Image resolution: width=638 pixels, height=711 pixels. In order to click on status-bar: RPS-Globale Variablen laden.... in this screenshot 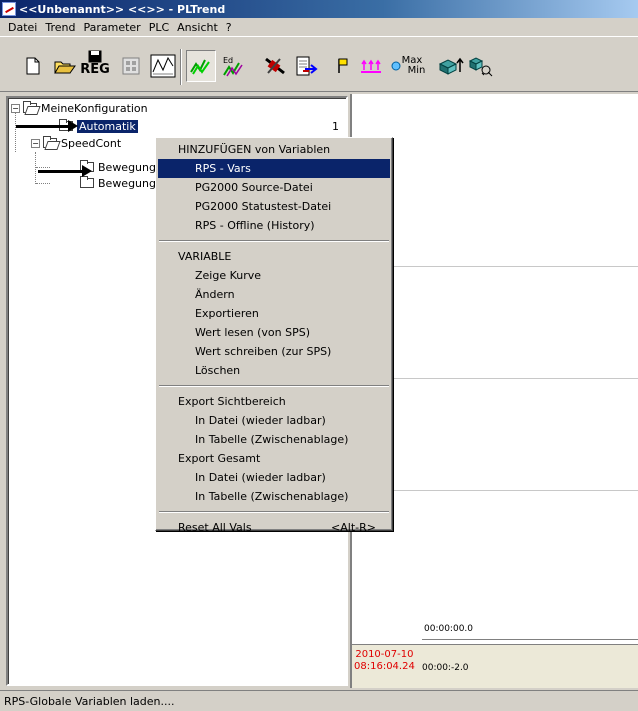, I will do `click(319, 700)`.